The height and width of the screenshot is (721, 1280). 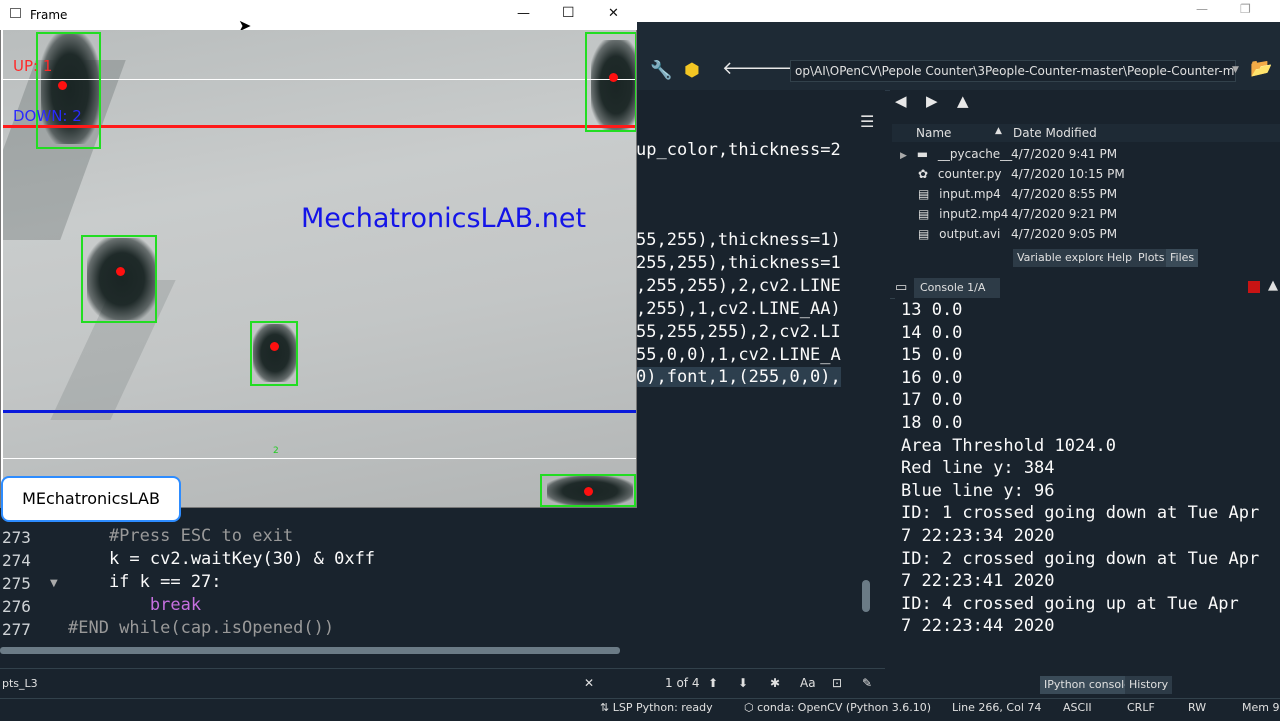 What do you see at coordinates (970, 194) in the screenshot?
I see `file-name: input.mp4` at bounding box center [970, 194].